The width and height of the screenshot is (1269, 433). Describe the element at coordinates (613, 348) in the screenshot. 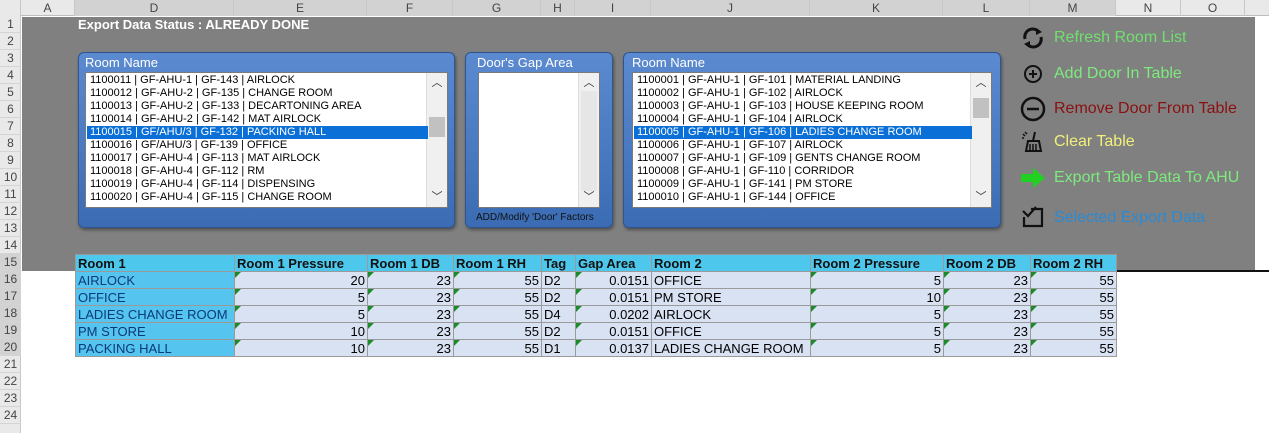

I see `table-cell: 0.0137` at that location.